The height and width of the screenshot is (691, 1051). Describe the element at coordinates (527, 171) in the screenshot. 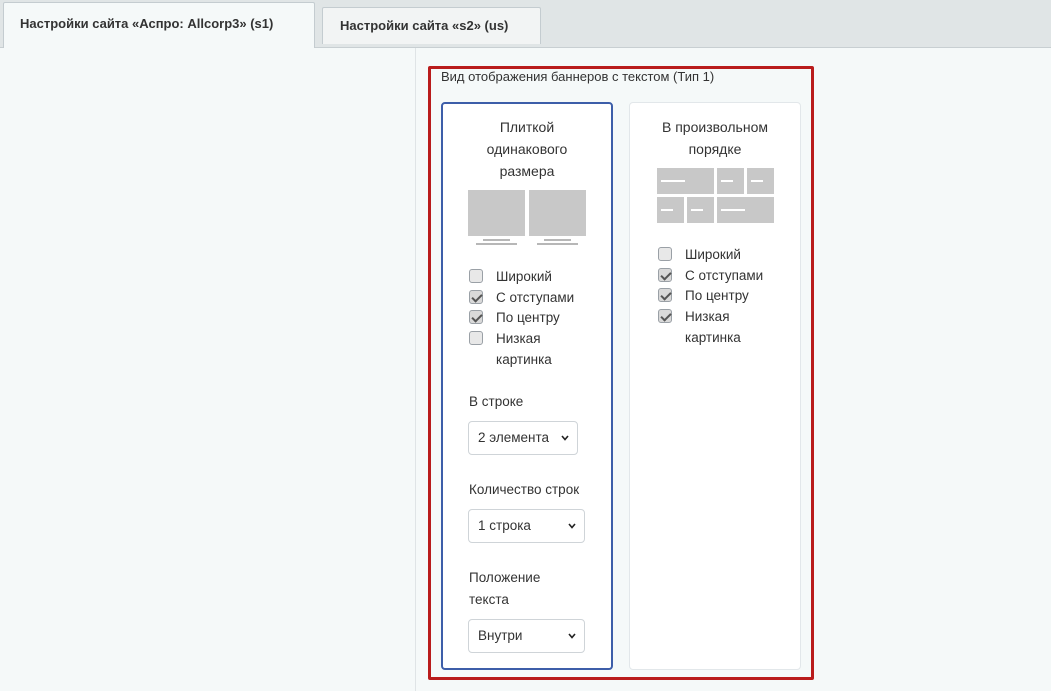

I see `card-title-line: размера` at that location.